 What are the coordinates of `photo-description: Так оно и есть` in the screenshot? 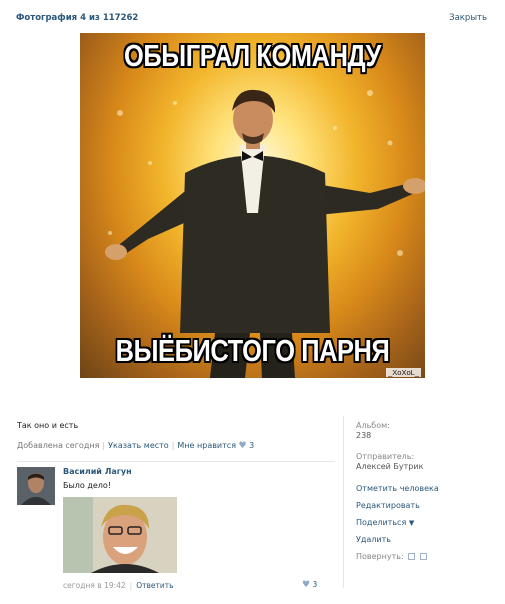 It's located at (48, 425).